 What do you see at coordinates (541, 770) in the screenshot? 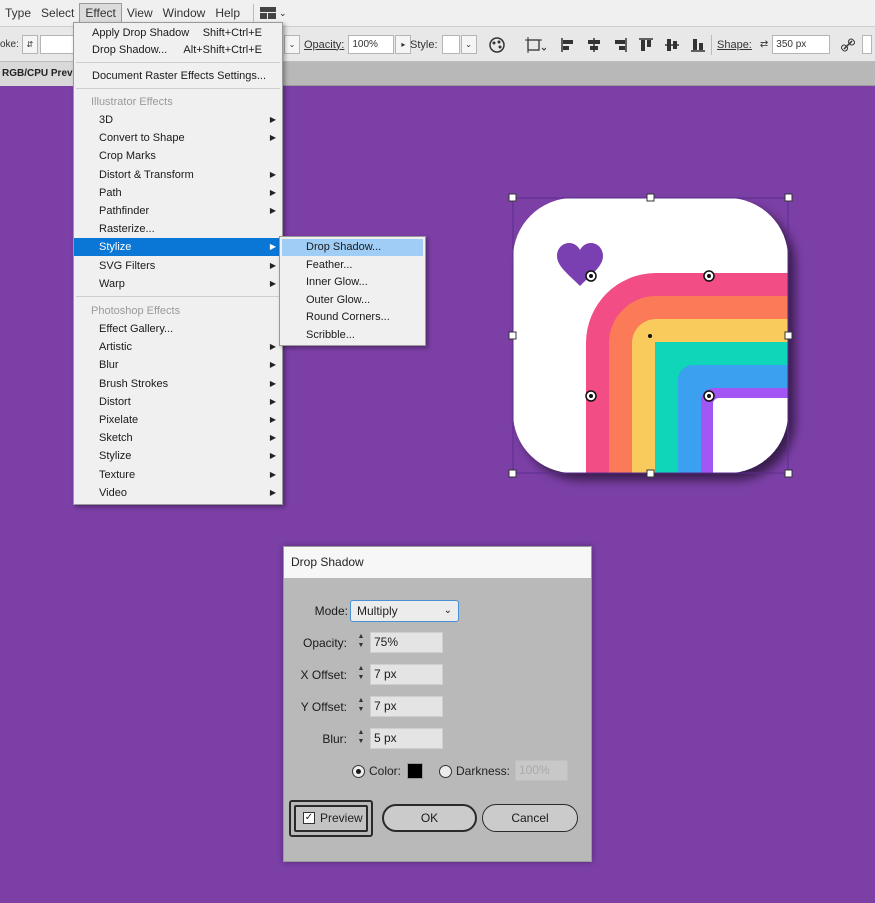
I see `darkness-field: 100%` at bounding box center [541, 770].